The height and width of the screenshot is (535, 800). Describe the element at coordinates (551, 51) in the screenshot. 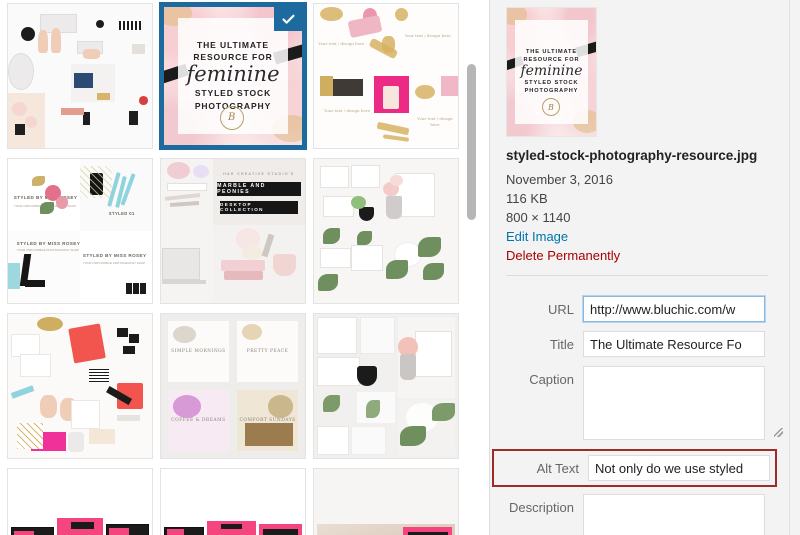

I see `preview-line-1: THE ULTIMATE` at that location.